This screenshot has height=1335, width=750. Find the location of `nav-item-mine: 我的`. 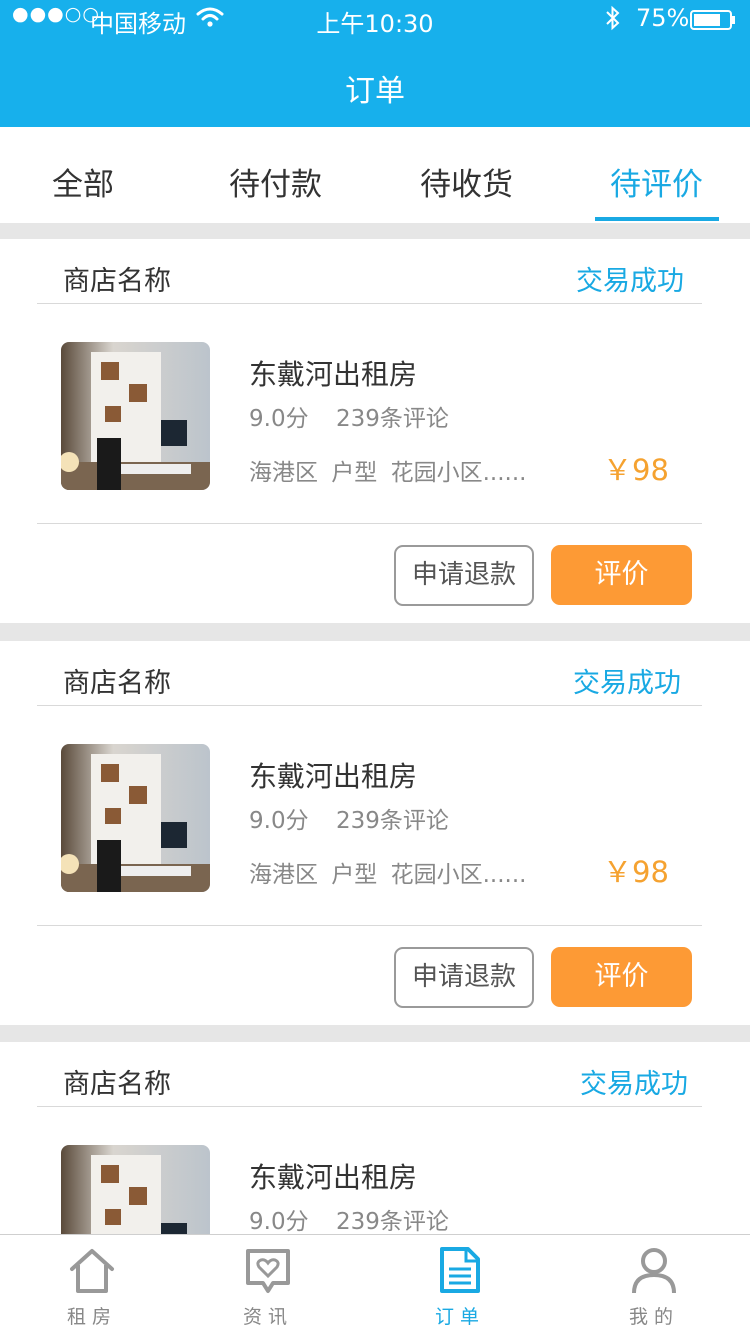

nav-item-mine: 我的 is located at coordinates (654, 1285).